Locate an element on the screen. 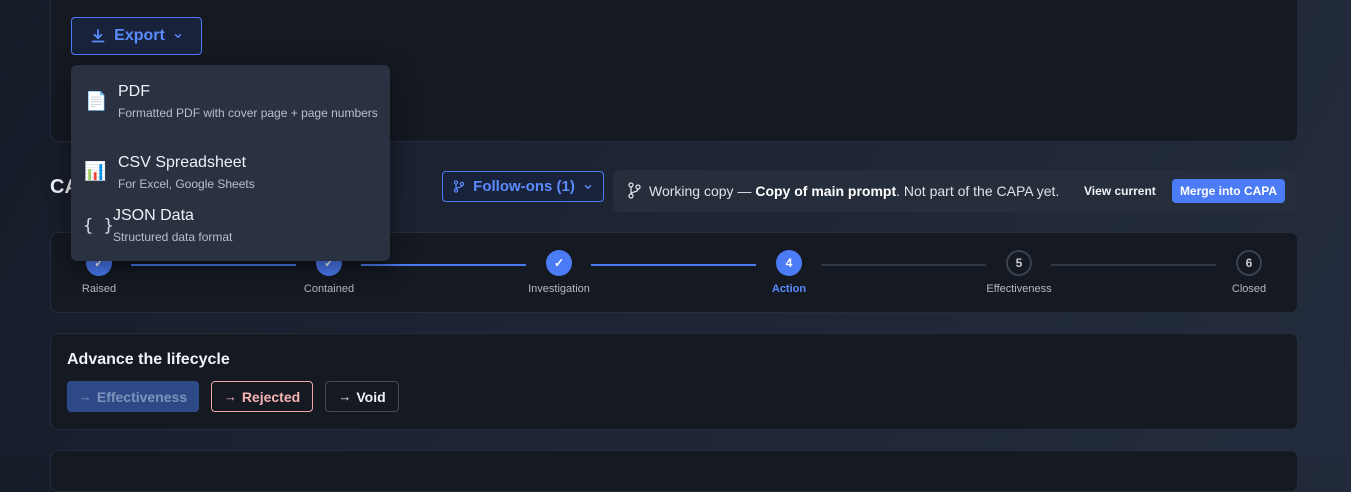 The height and width of the screenshot is (492, 1351). working-copy-name: Copy of main prompt is located at coordinates (826, 191).